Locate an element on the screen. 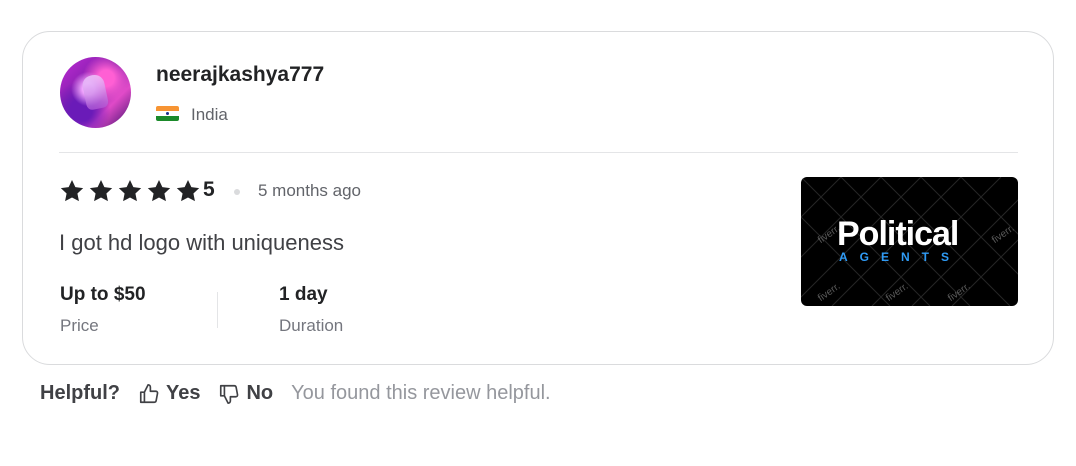  duration-value: 1 day is located at coordinates (303, 294).